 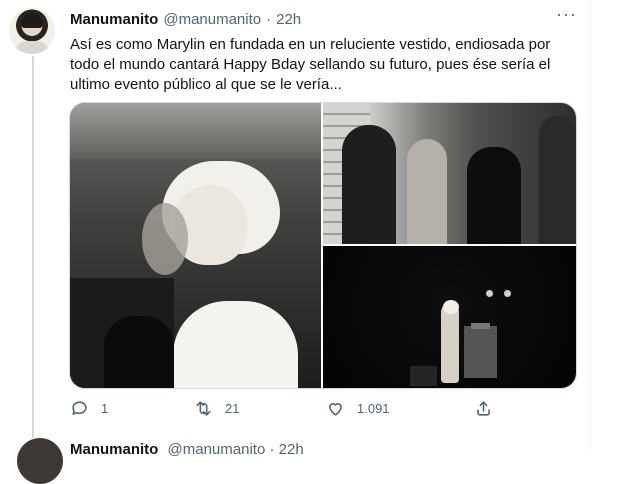 I want to click on photo-stage-performance, so click(x=449, y=317).